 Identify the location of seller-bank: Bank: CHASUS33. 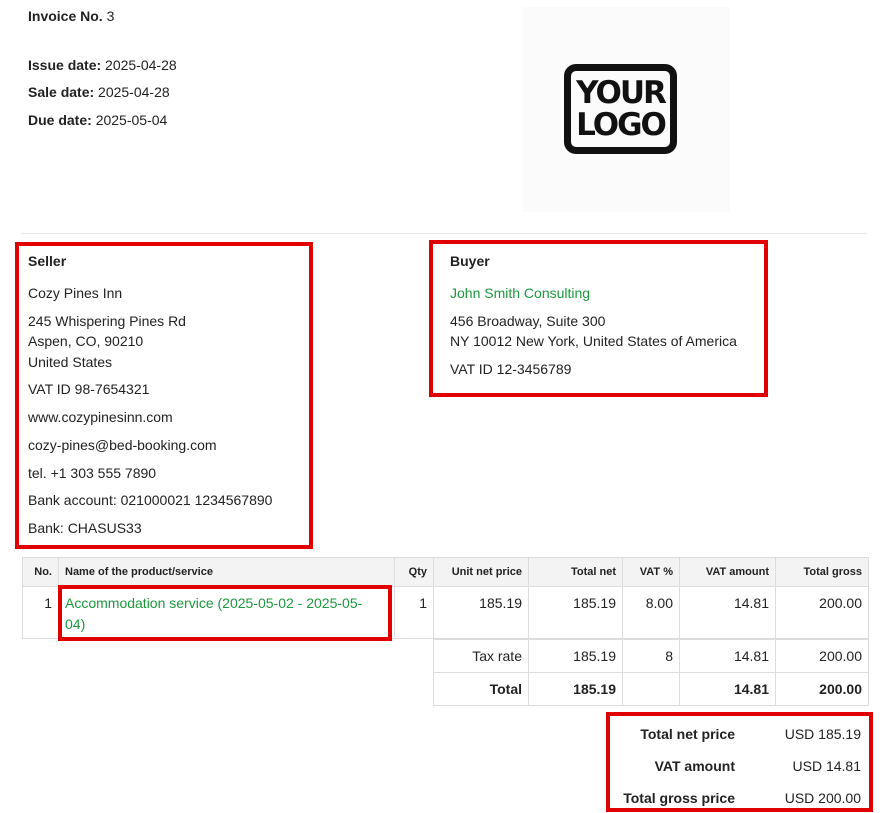
(85, 528).